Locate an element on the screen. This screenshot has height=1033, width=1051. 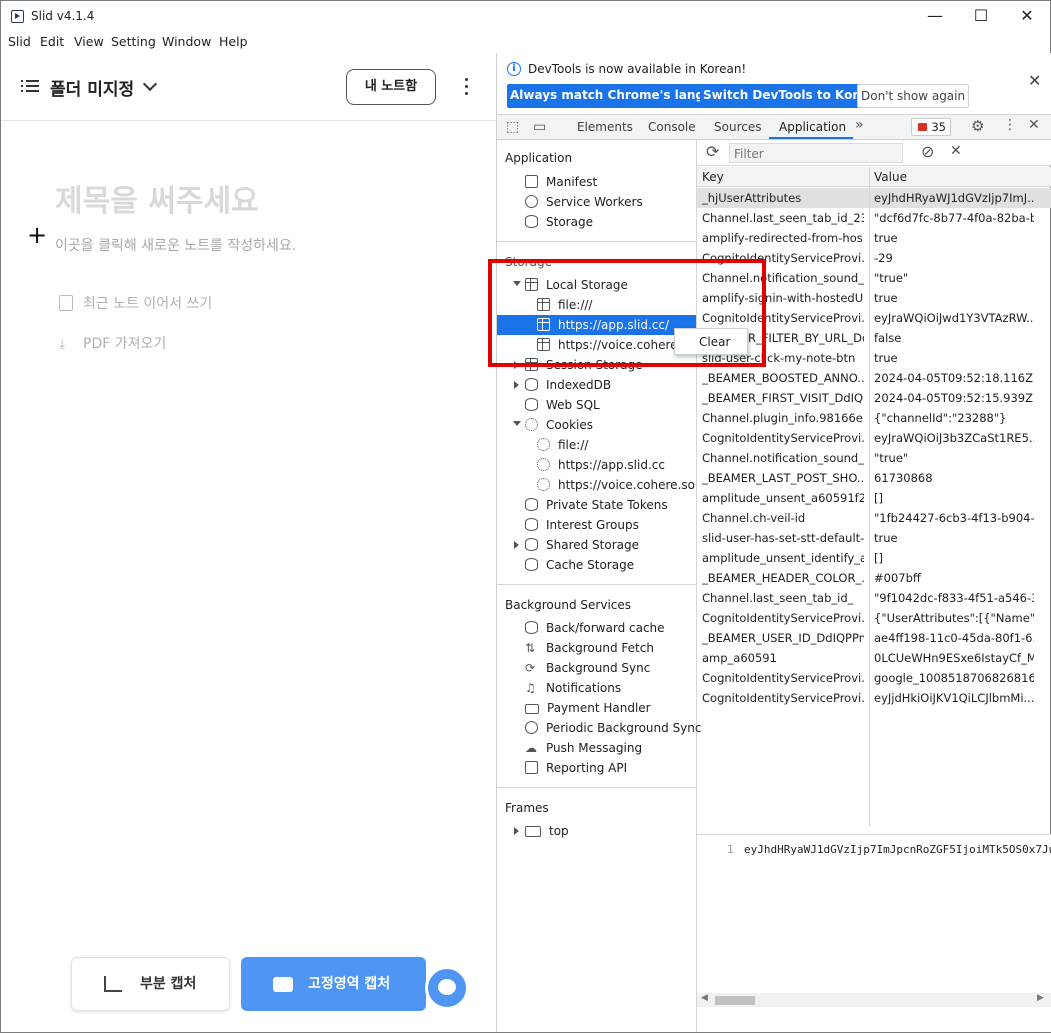
chat-support-icon is located at coordinates (447, 988).